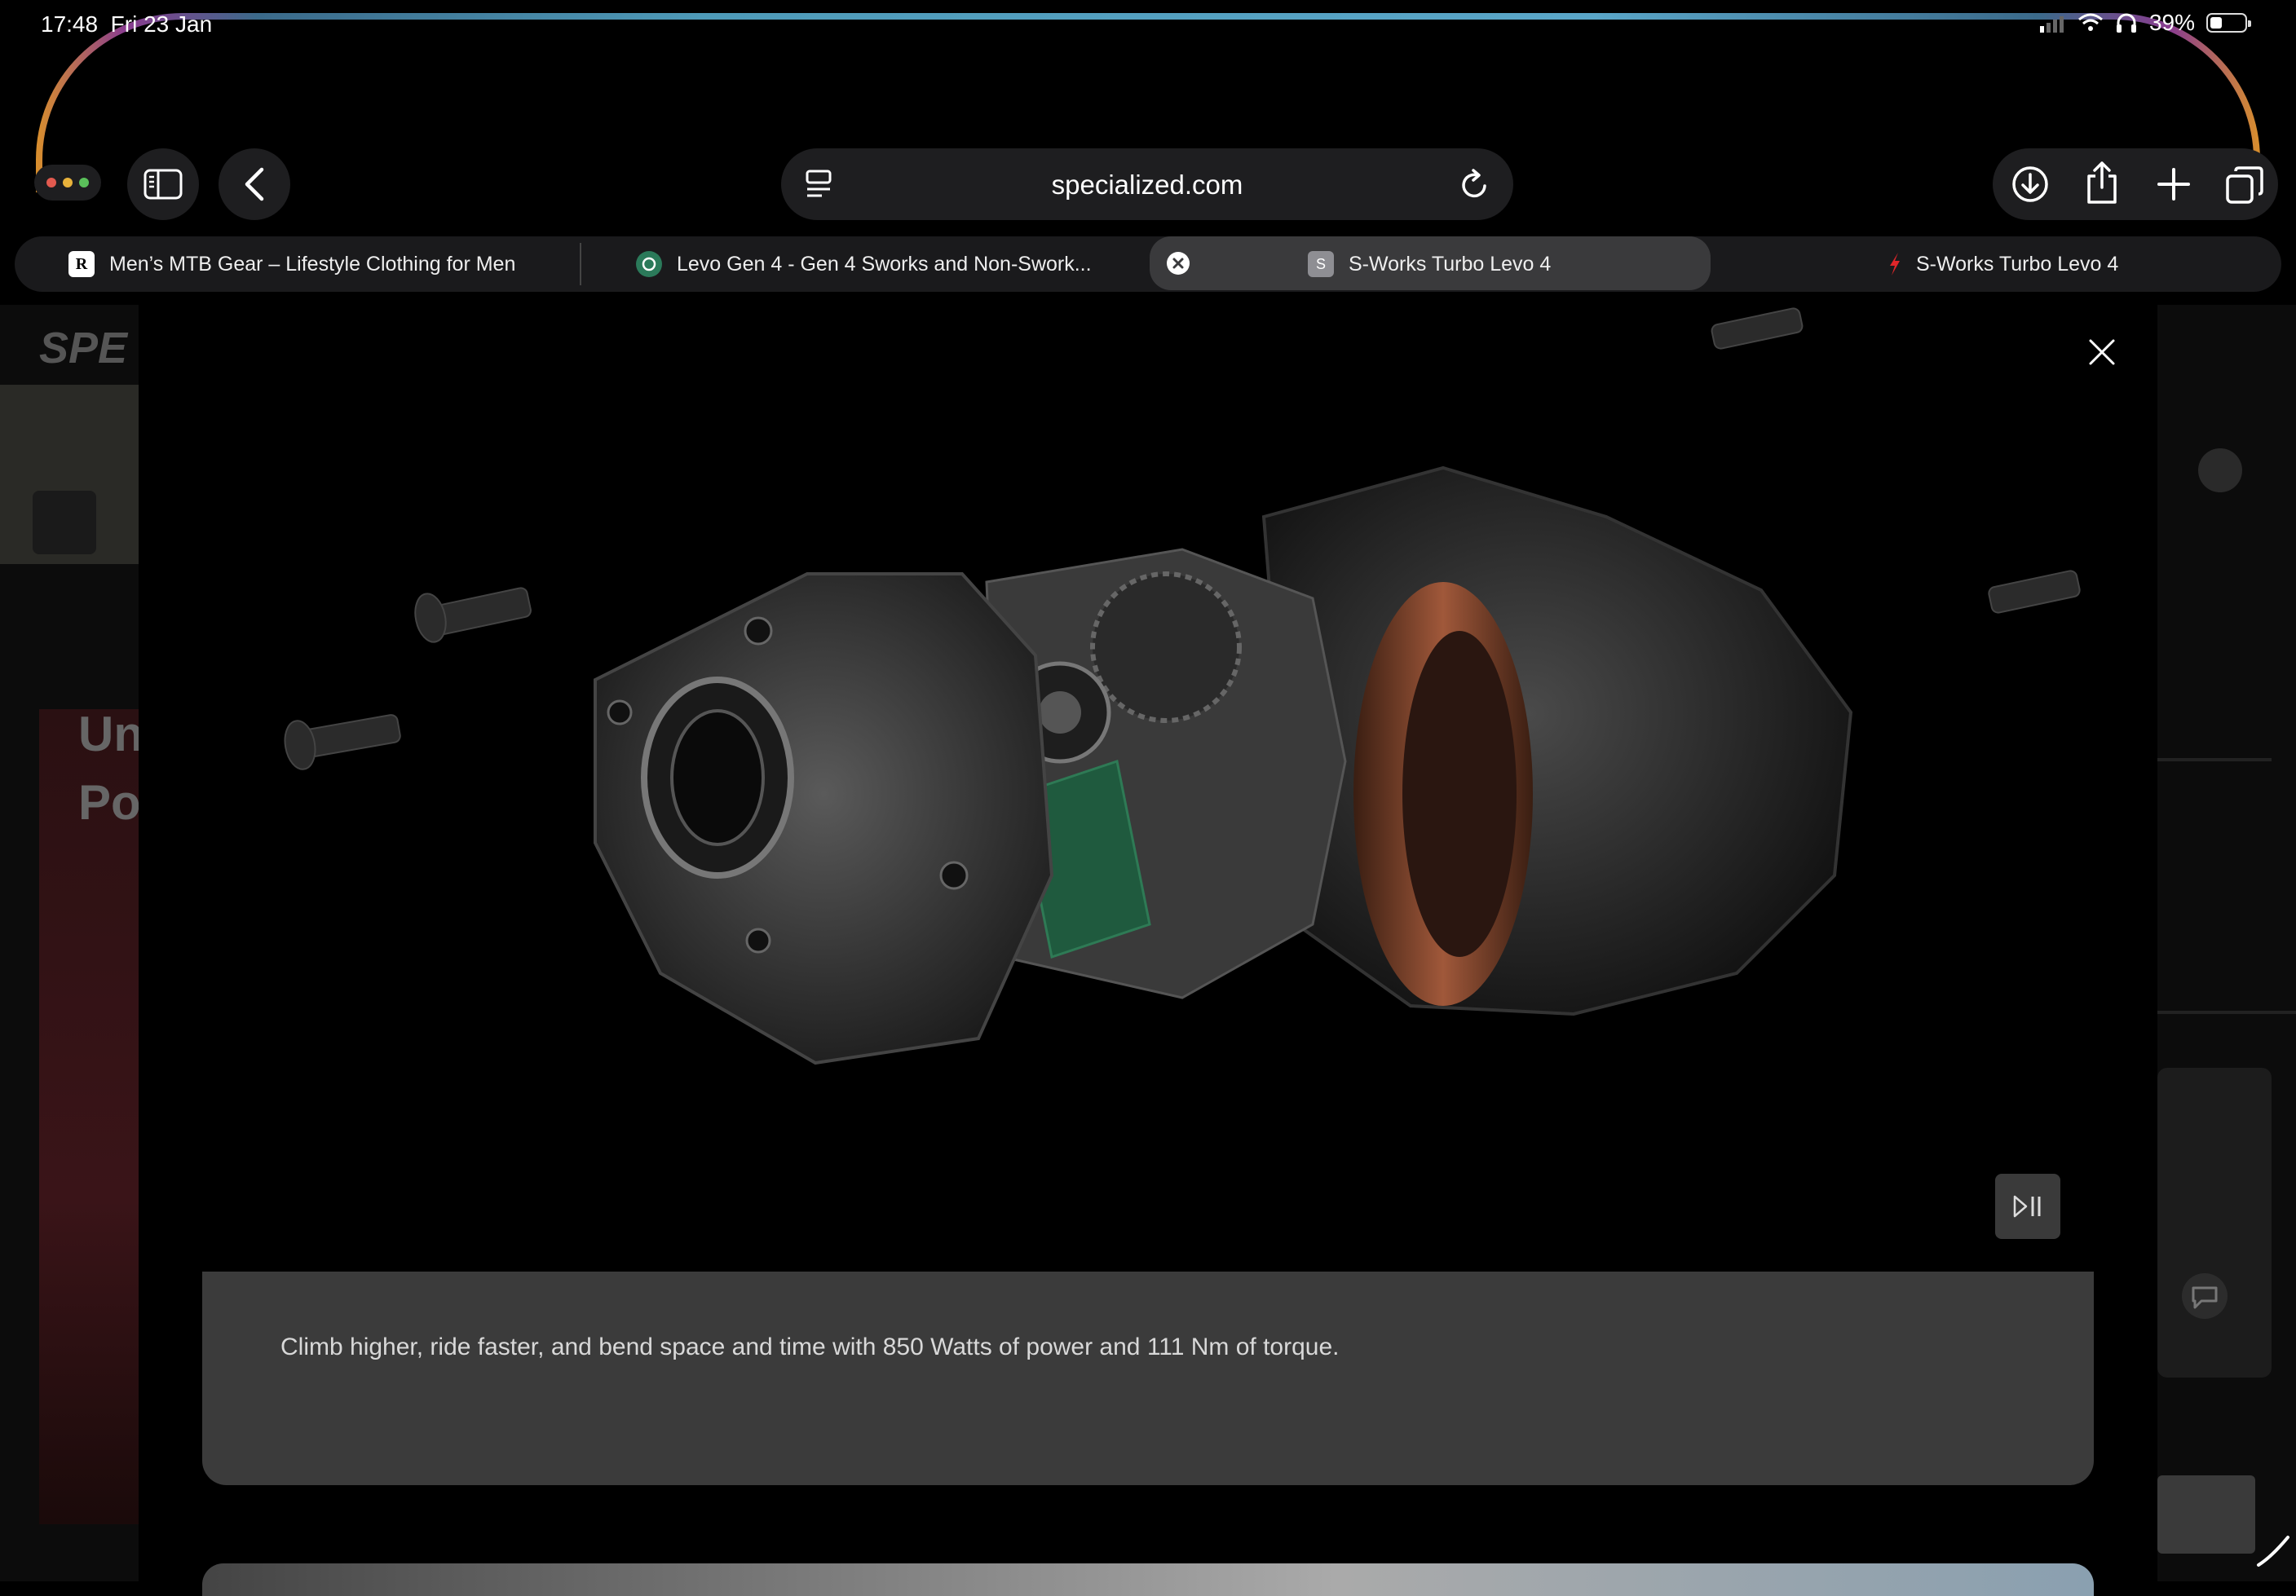 Image resolution: width=2296 pixels, height=1596 pixels. I want to click on reload-icon, so click(1474, 184).